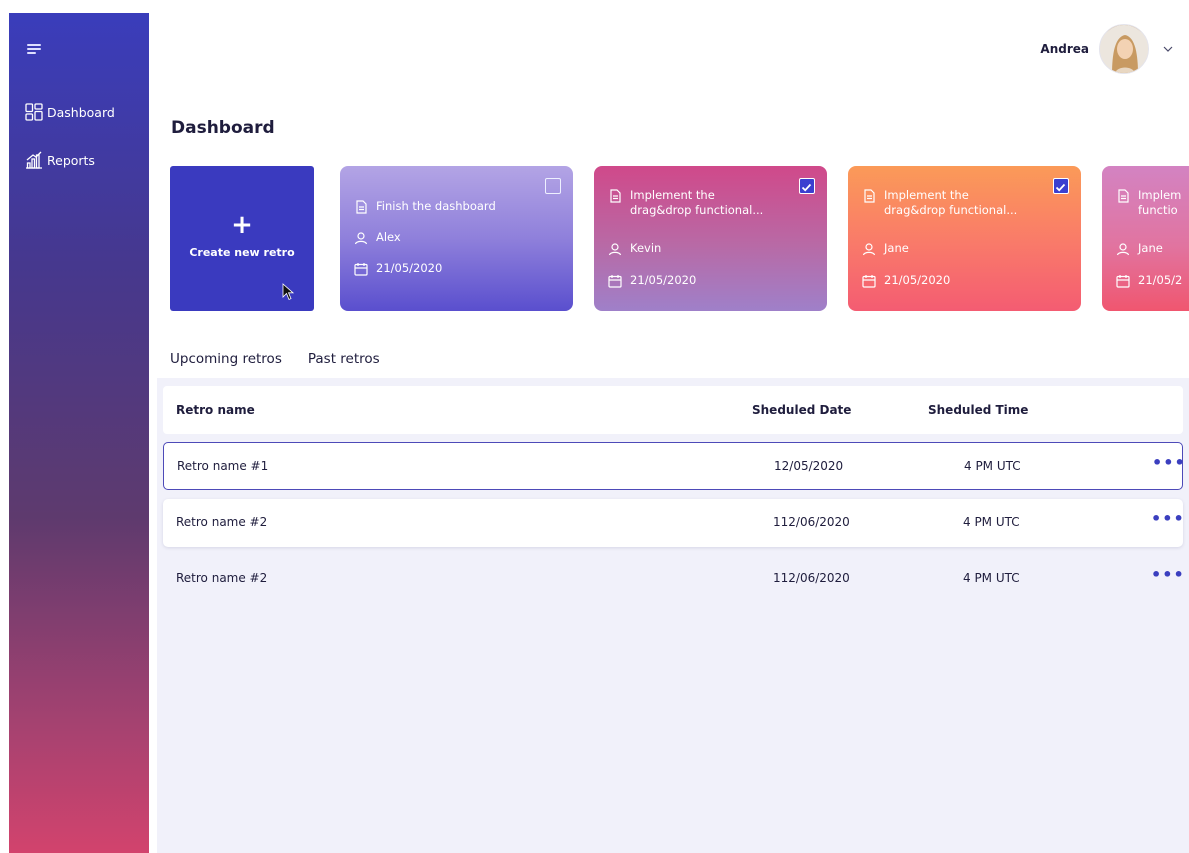 The image size is (1189, 853). Describe the element at coordinates (215, 410) in the screenshot. I see `column-header-retro-name: Retro name` at that location.